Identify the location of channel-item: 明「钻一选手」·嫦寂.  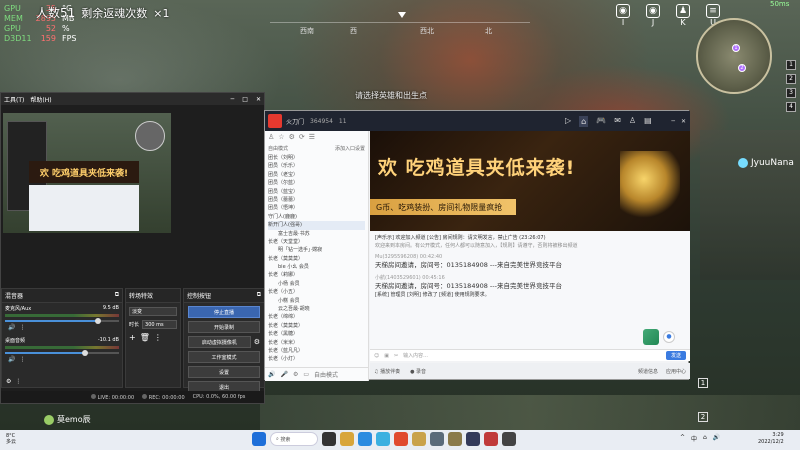
(316, 250).